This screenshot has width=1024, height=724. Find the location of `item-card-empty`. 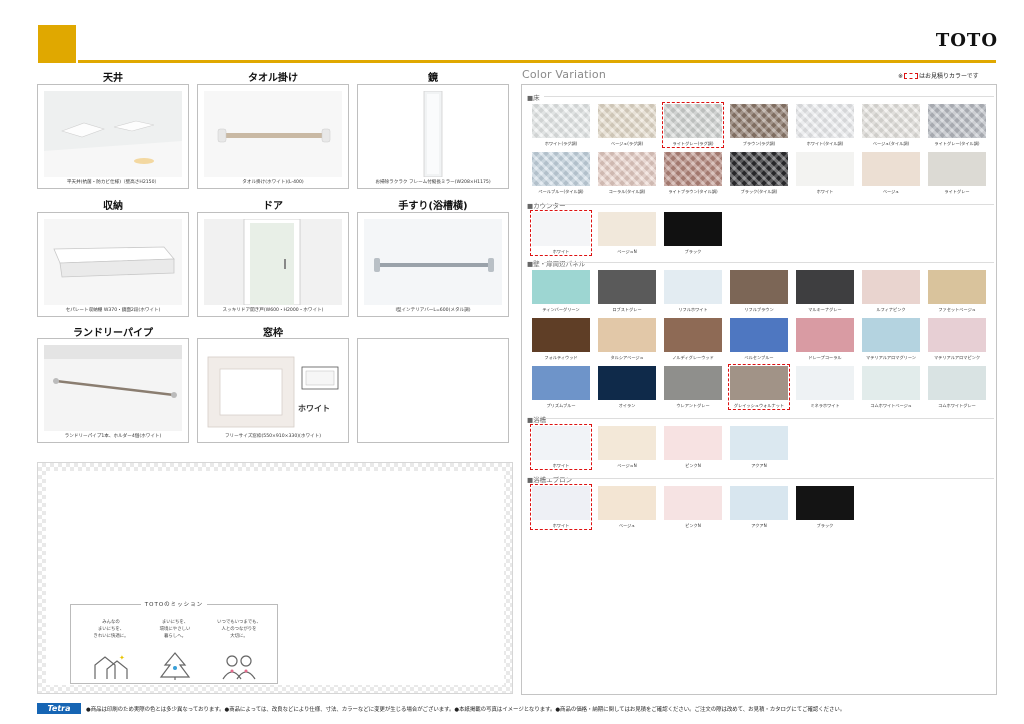

item-card-empty is located at coordinates (433, 390).